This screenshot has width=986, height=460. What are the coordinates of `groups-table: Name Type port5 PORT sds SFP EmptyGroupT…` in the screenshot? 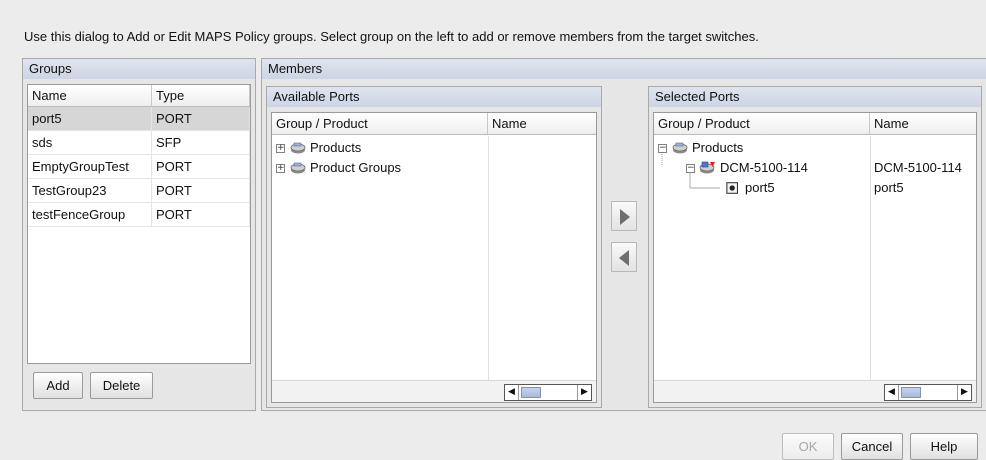 It's located at (139, 224).